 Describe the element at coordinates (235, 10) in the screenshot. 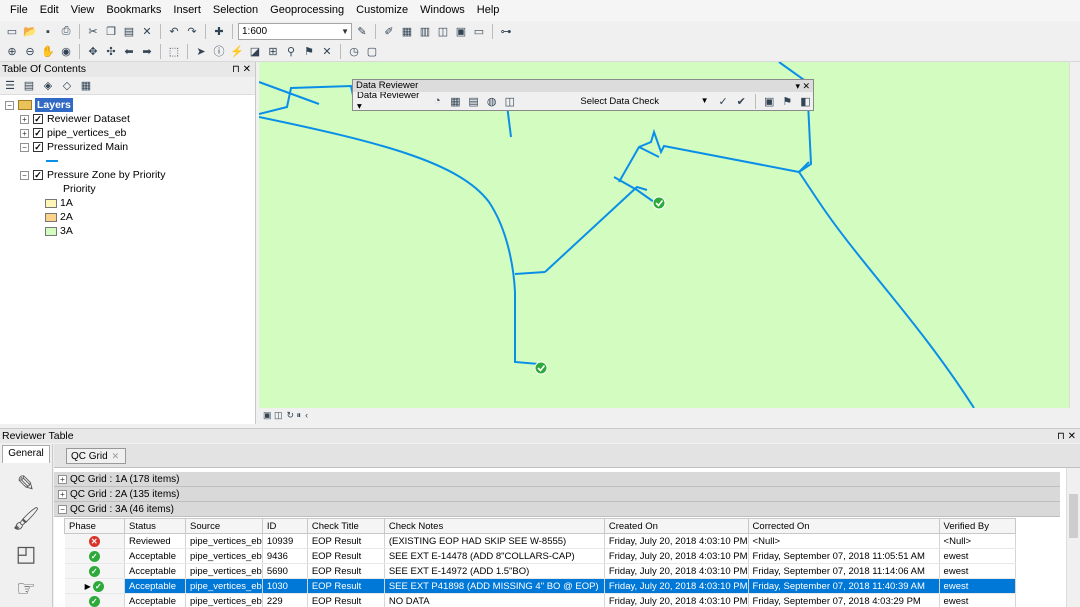

I see `menu-selection: Selection` at that location.